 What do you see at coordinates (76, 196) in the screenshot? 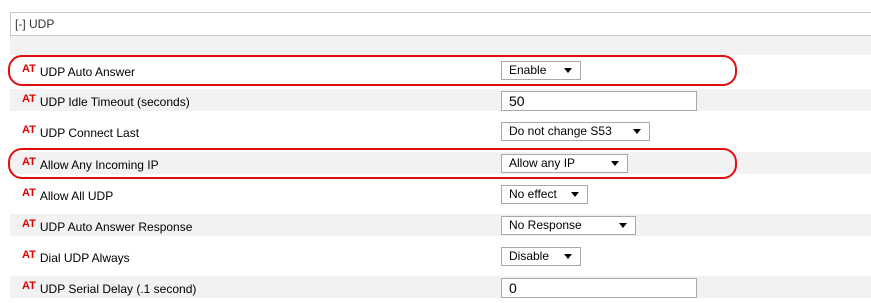
I see `setting-label-text: Allow All UDP` at bounding box center [76, 196].